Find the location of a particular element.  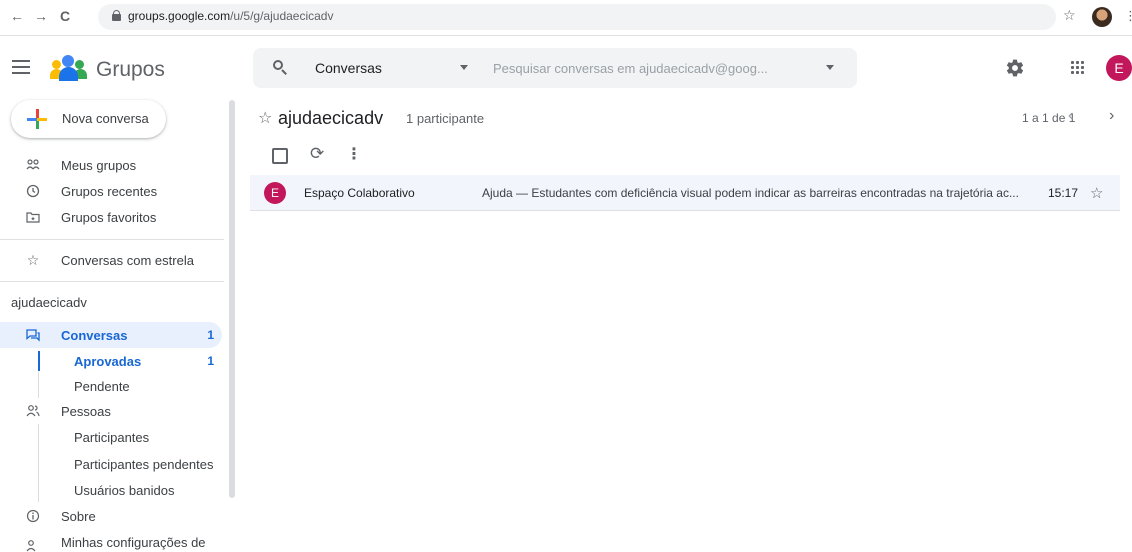

app-header: Grupos Conversas E is located at coordinates (566, 68).